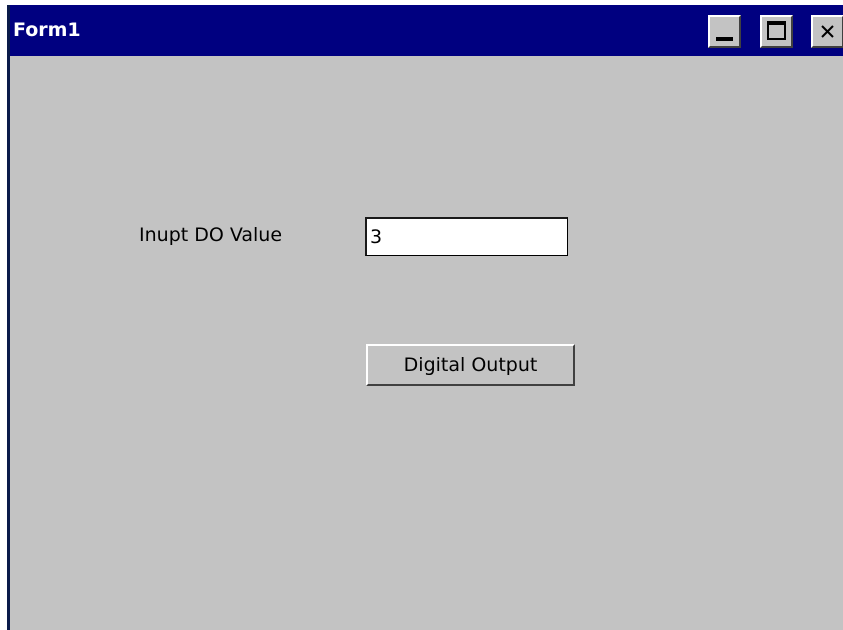 The image size is (843, 630). I want to click on title-bar: Form1, so click(426, 30).